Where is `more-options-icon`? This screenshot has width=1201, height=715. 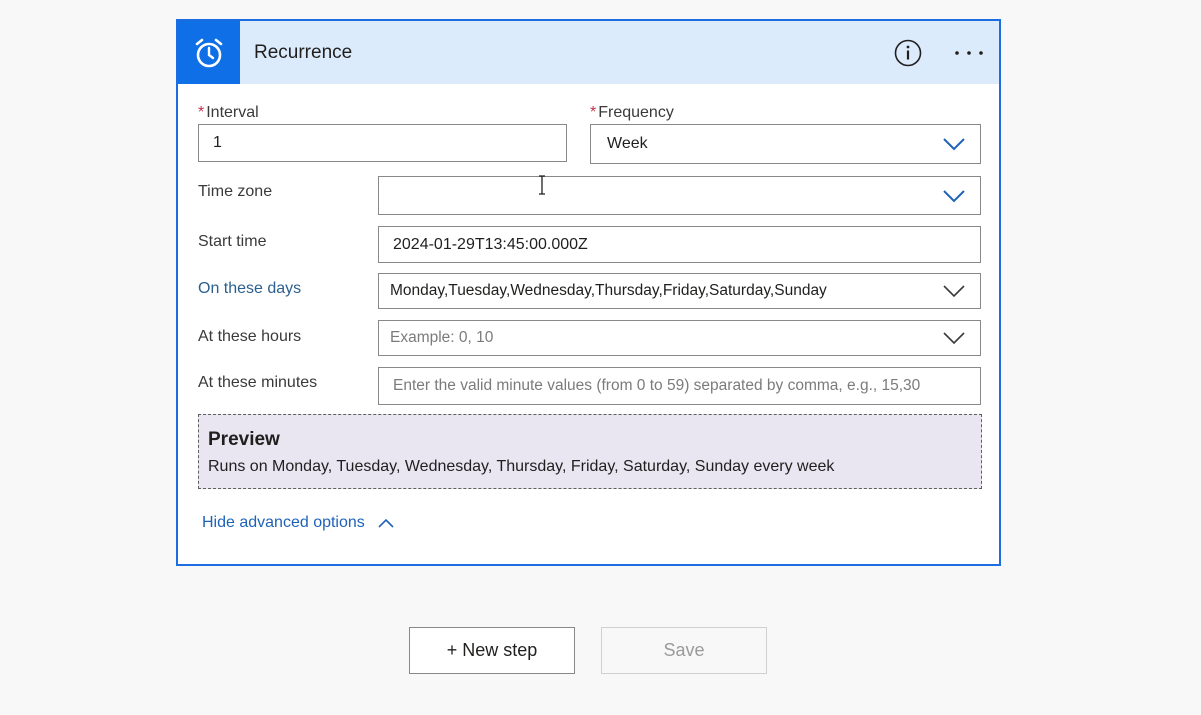
more-options-icon is located at coordinates (969, 53).